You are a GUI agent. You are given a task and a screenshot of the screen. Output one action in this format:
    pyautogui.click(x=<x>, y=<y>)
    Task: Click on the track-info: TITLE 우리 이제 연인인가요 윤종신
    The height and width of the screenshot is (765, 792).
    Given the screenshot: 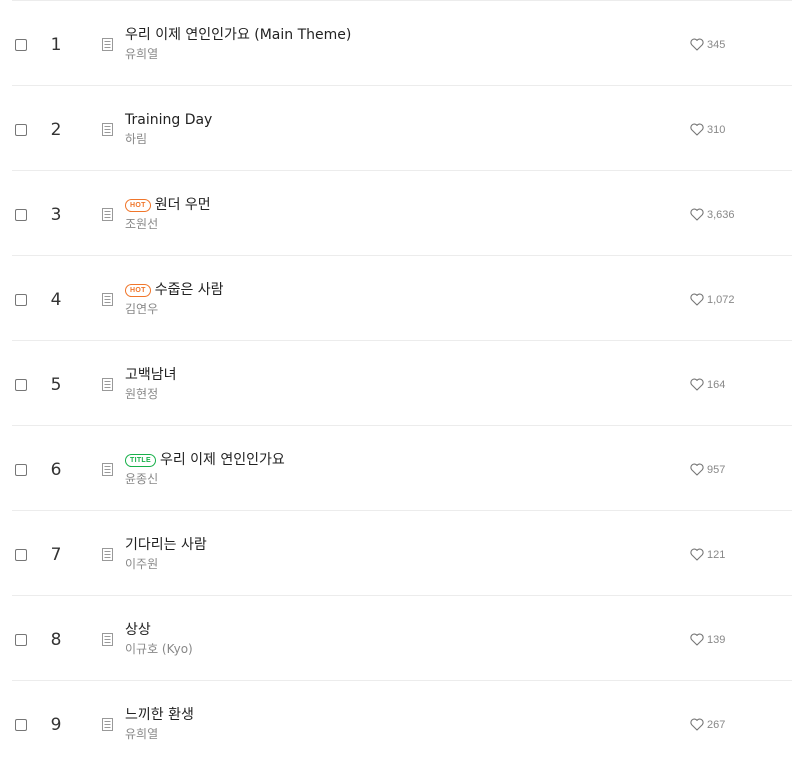 What is the action you would take?
    pyautogui.click(x=398, y=468)
    